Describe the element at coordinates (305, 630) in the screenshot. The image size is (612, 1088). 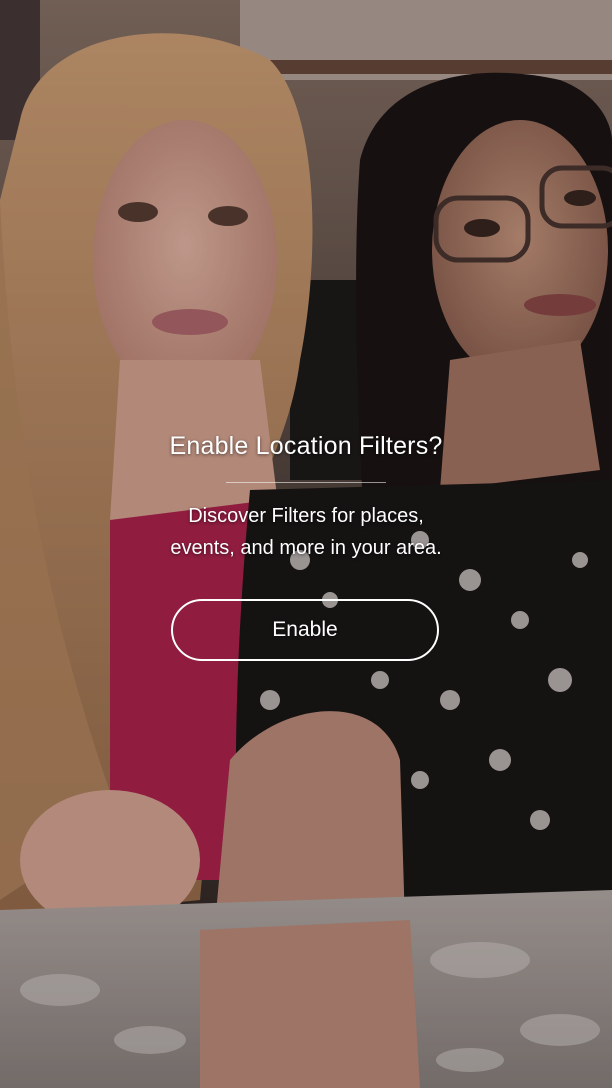
I see `enable-button: Enable` at that location.